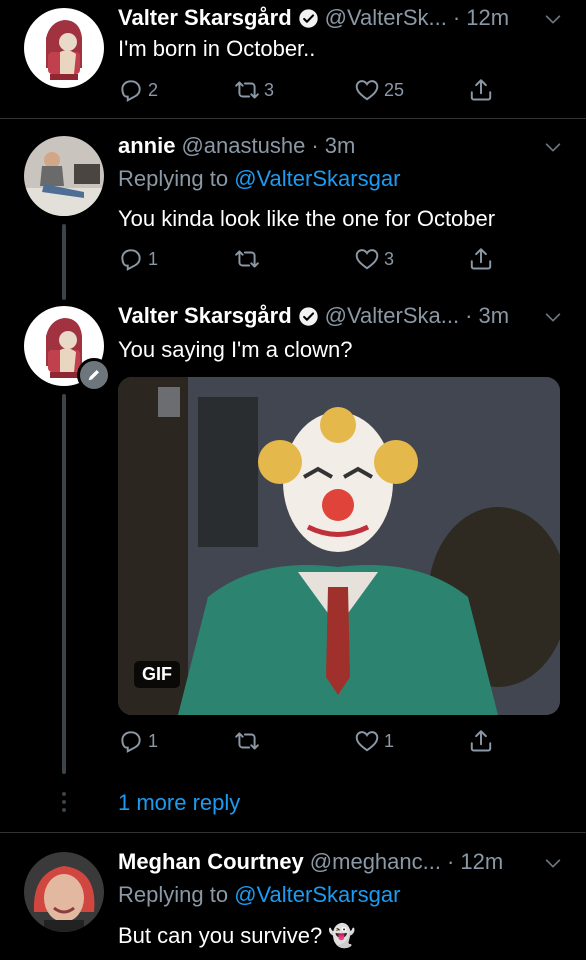 The image size is (586, 960). What do you see at coordinates (342, 935) in the screenshot?
I see `ghost-emoji: 👻` at bounding box center [342, 935].